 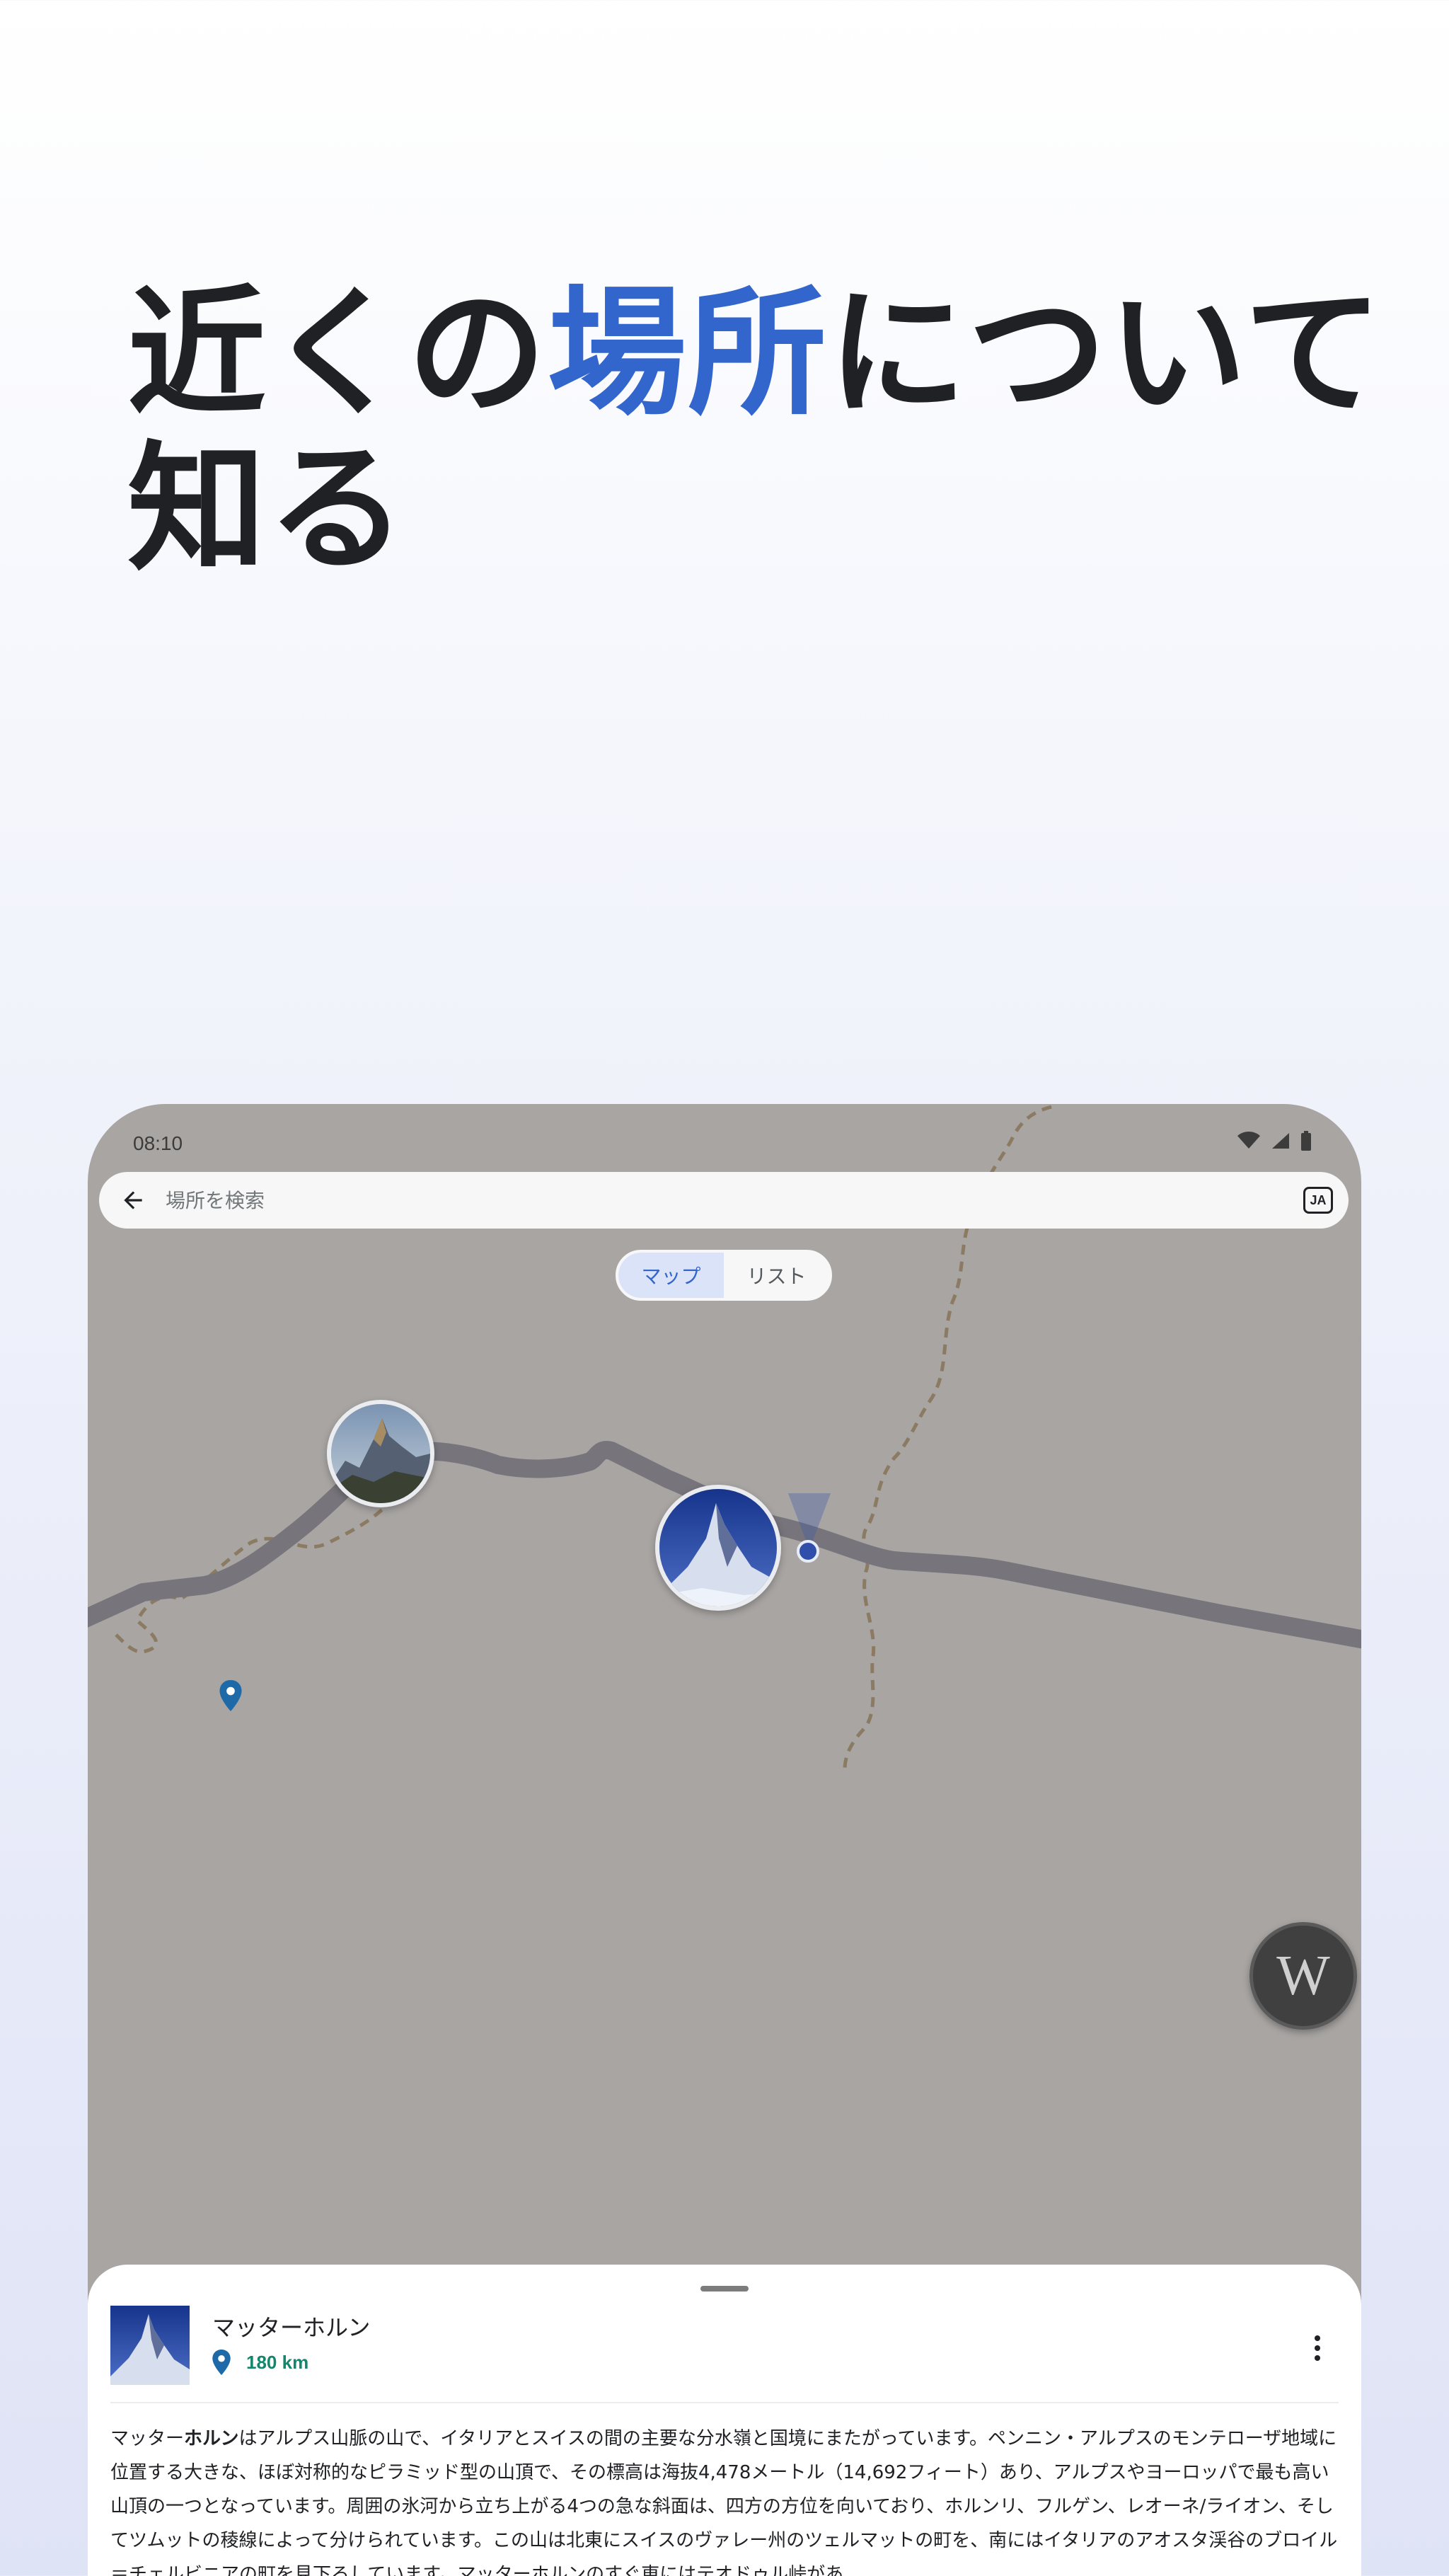 What do you see at coordinates (724, 1143) in the screenshot?
I see `status-bar: 08:10` at bounding box center [724, 1143].